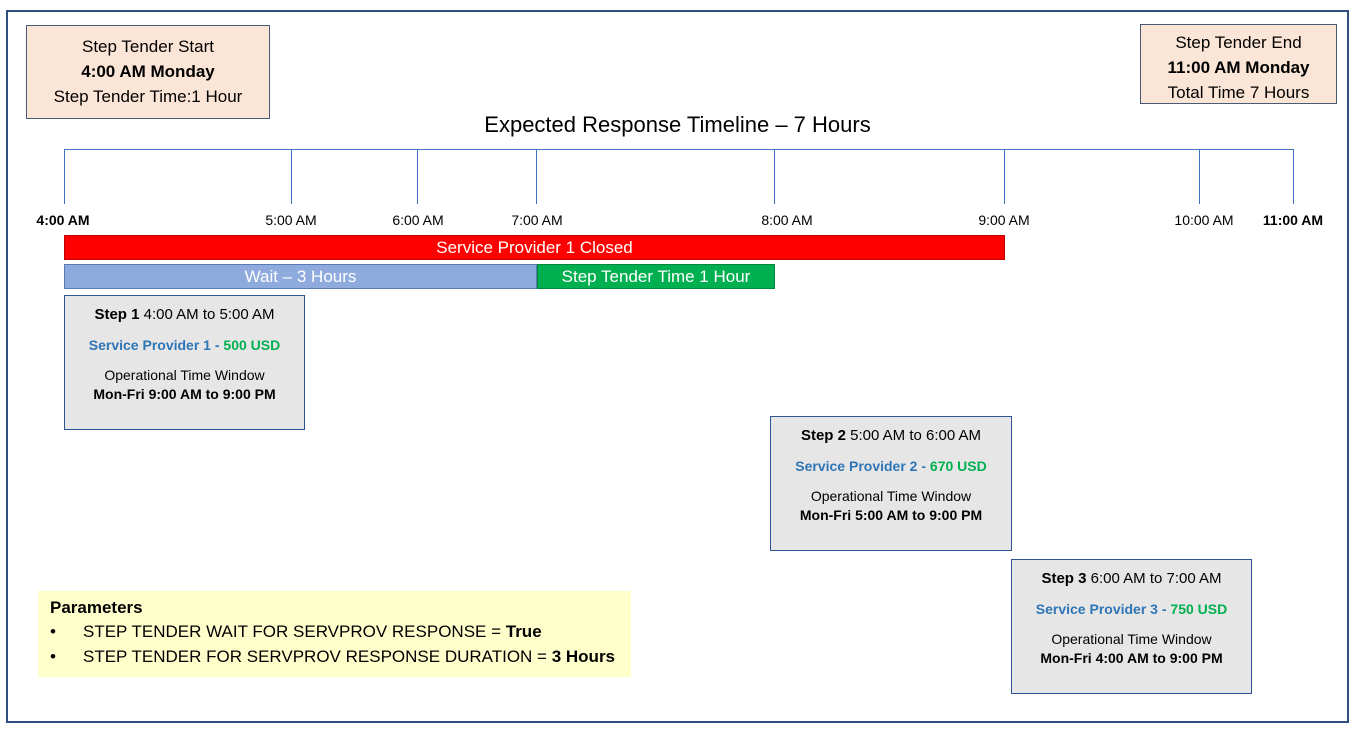 This screenshot has height=732, width=1355. I want to click on step-3-price: 750 USD, so click(1199, 609).